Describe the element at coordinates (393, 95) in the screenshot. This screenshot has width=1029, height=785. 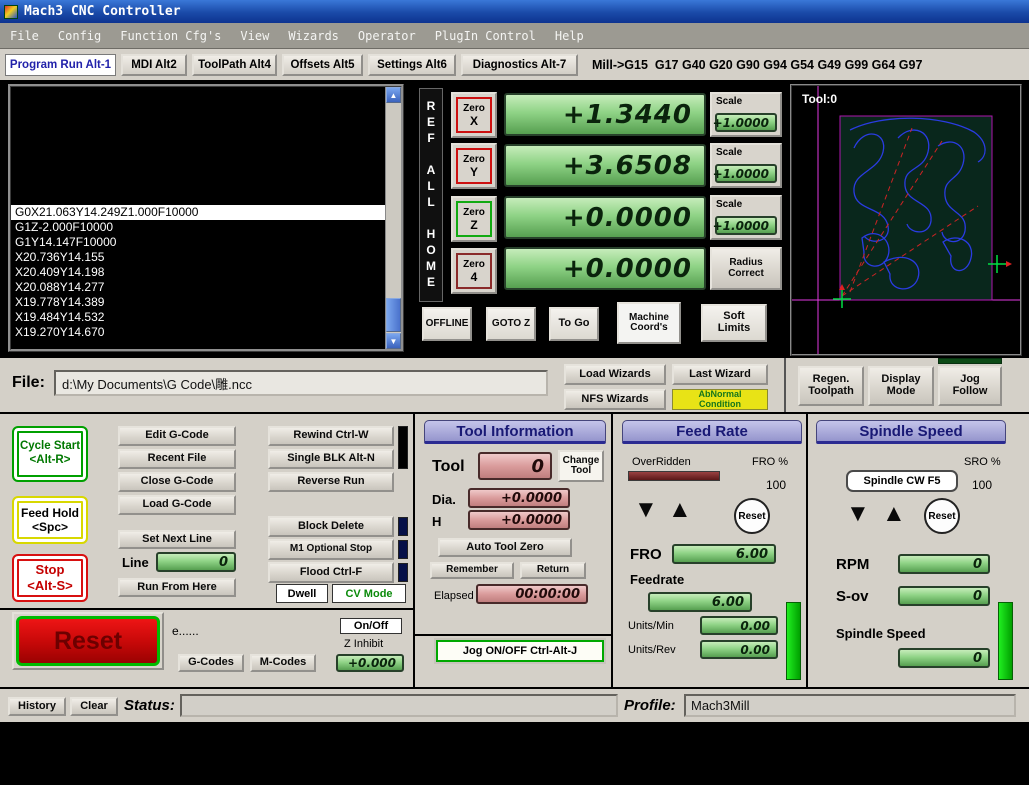
I see `scroll-up-icon: ▲` at that location.